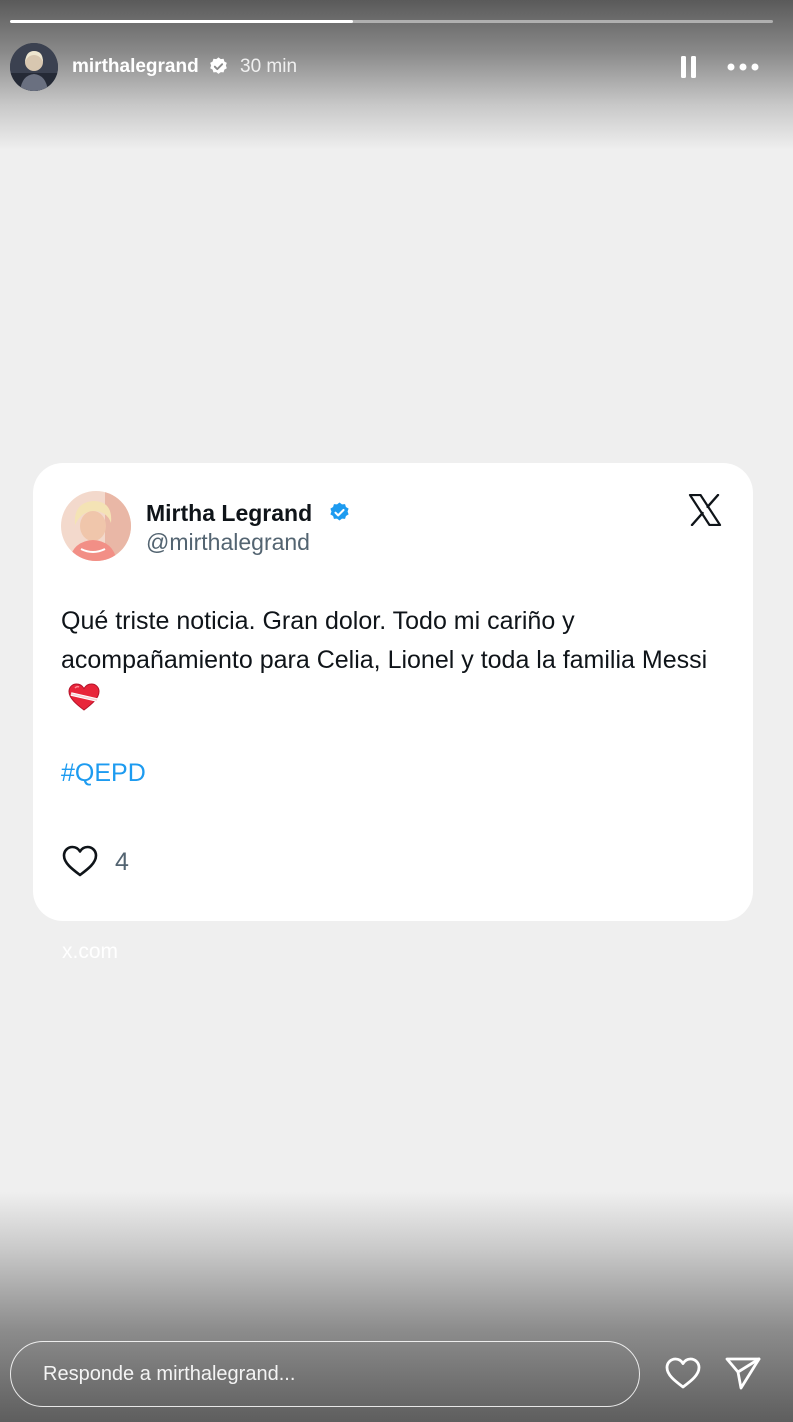 The width and height of the screenshot is (793, 1422). What do you see at coordinates (705, 510) in the screenshot?
I see `x-logo-icon` at bounding box center [705, 510].